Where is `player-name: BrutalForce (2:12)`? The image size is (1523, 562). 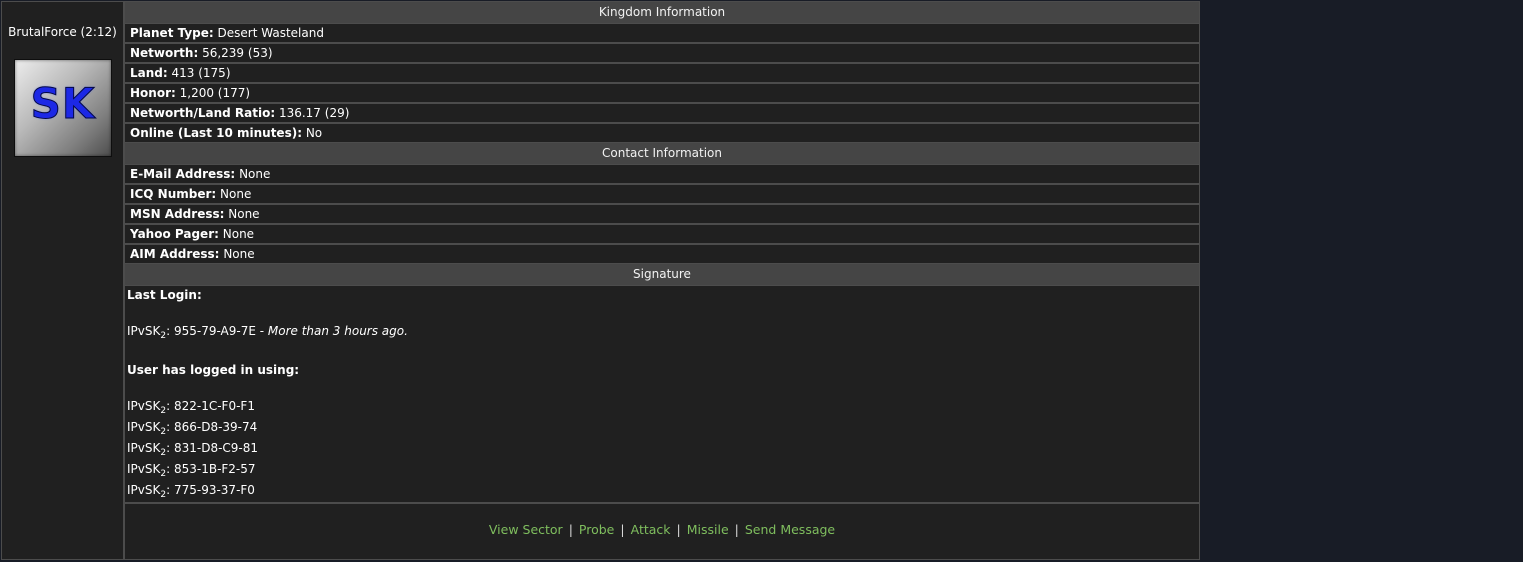 player-name: BrutalForce (2:12) is located at coordinates (62, 32).